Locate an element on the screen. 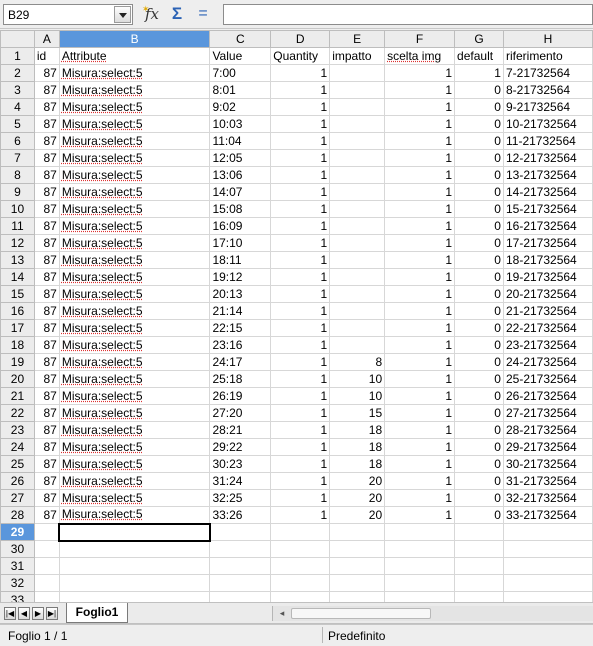 The height and width of the screenshot is (646, 593). cell-d8: 1 is located at coordinates (300, 175).